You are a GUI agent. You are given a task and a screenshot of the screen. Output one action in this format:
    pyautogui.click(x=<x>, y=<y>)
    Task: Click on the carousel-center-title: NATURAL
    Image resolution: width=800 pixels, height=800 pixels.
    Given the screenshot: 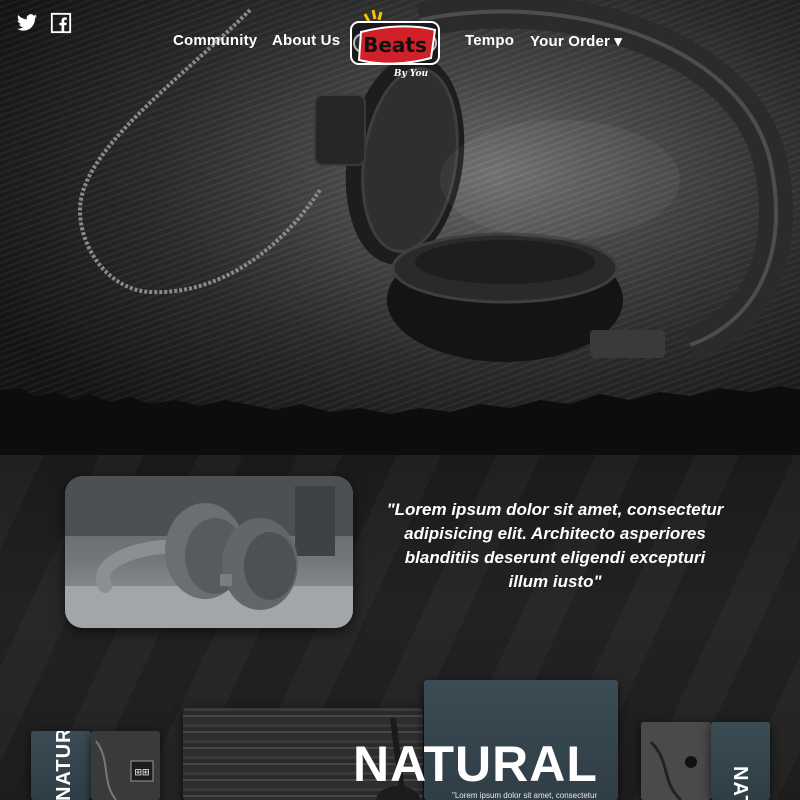 What is the action you would take?
    pyautogui.click(x=475, y=764)
    